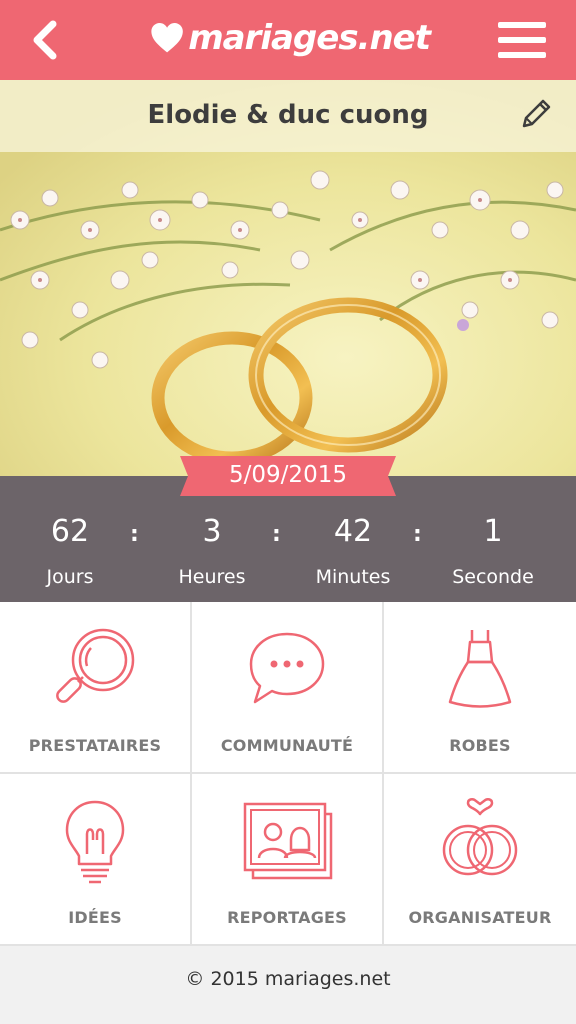 This screenshot has height=1024, width=576. Describe the element at coordinates (522, 40) in the screenshot. I see `menu-button` at that location.